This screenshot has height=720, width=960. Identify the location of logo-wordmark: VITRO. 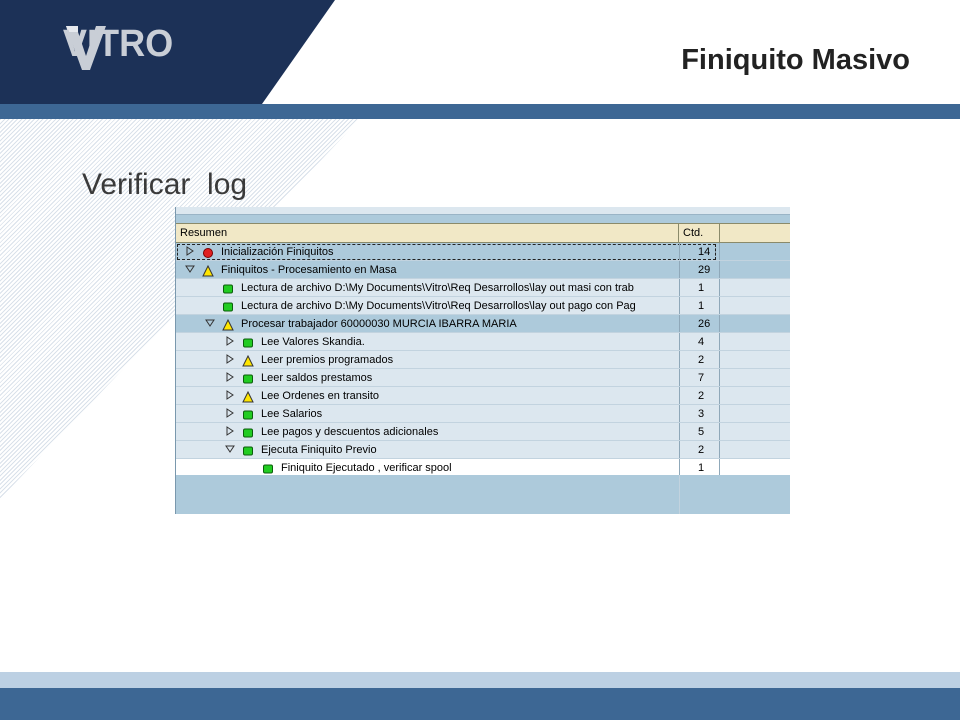
(119, 42).